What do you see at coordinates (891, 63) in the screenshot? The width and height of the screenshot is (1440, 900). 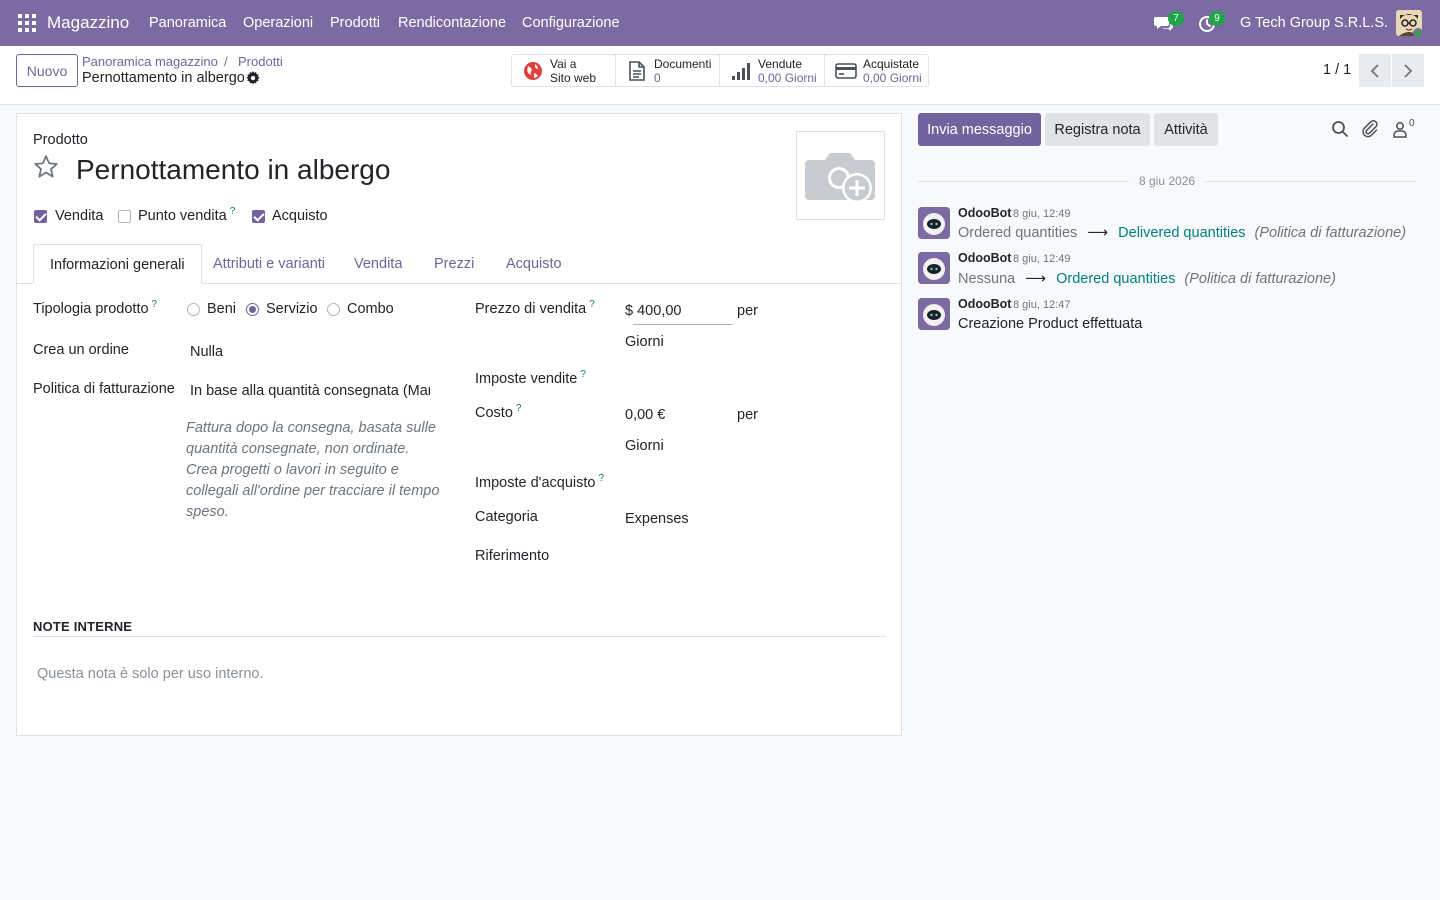 I see `purchased-line1: Acquistate` at bounding box center [891, 63].